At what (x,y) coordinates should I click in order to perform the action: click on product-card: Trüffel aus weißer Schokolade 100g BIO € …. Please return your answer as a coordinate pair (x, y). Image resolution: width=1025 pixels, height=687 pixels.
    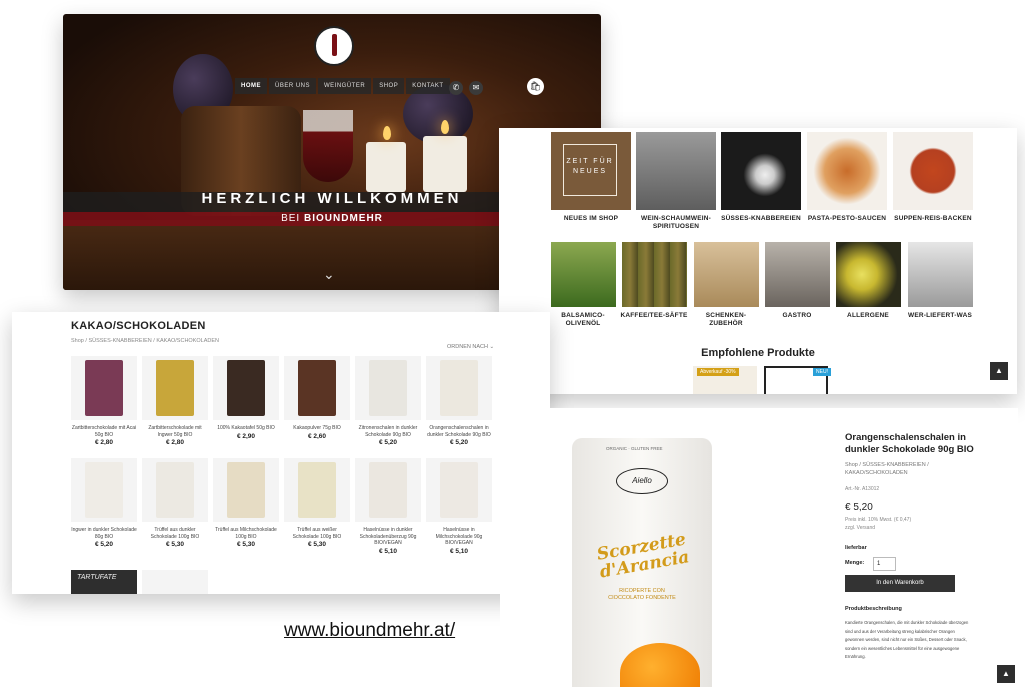
    Looking at the image, I should click on (317, 503).